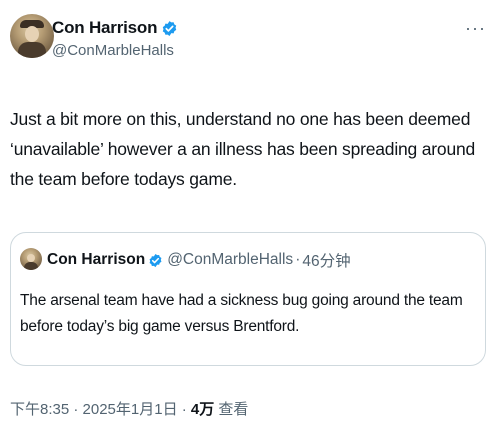 Image resolution: width=500 pixels, height=440 pixels. I want to click on quoted-author-name: Con Harrison, so click(96, 259).